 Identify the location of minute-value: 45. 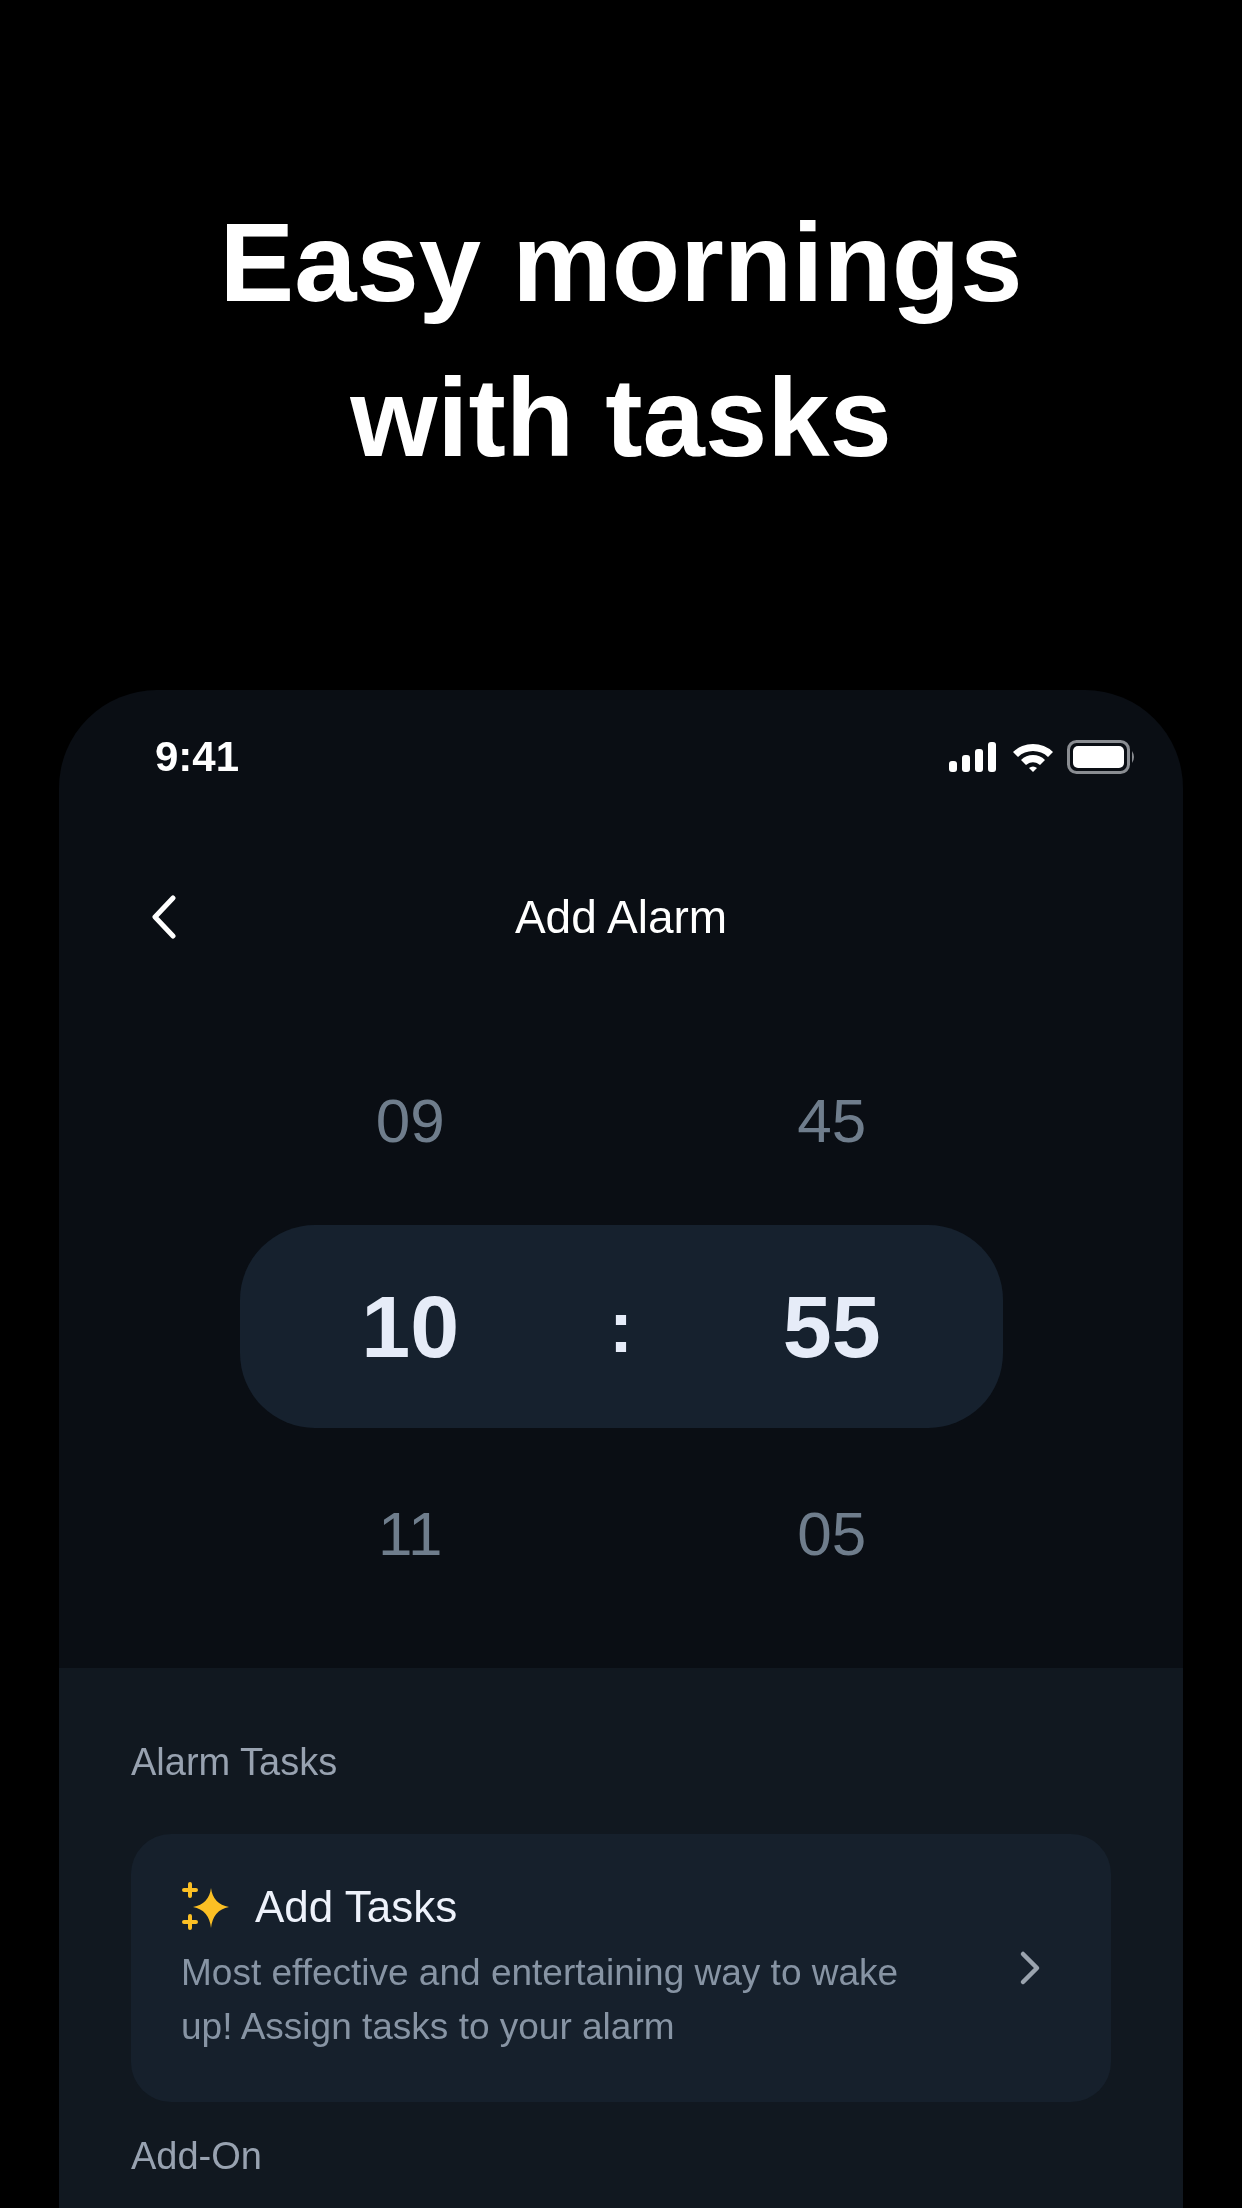
(832, 1120).